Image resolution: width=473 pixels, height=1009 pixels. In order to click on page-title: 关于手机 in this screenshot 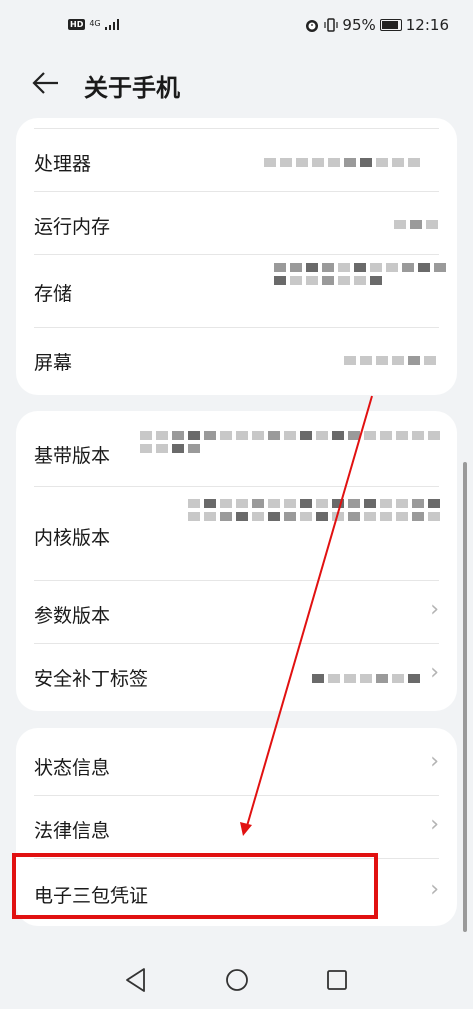, I will do `click(132, 88)`.